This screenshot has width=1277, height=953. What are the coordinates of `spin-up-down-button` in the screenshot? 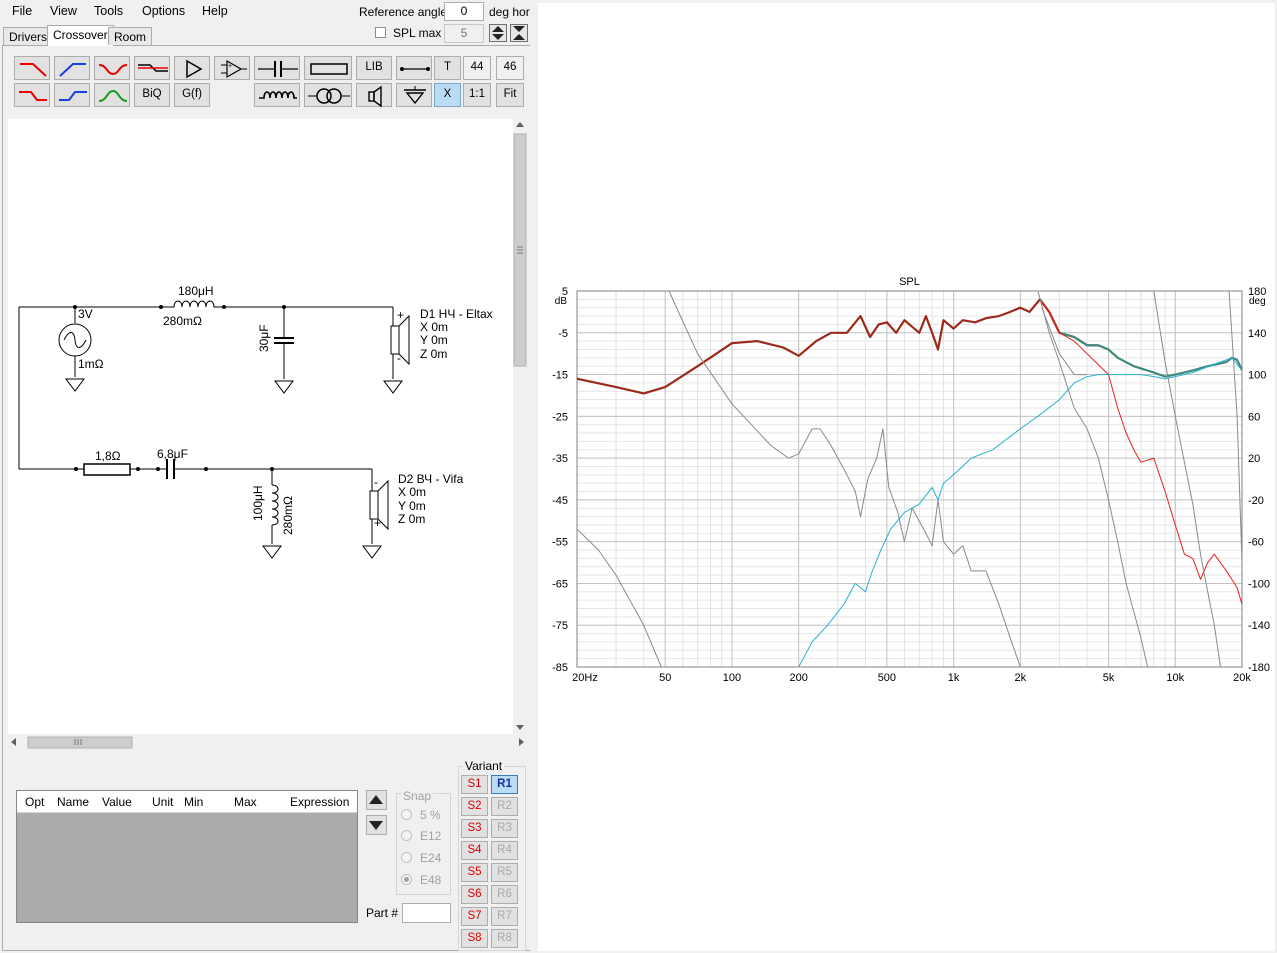 It's located at (498, 33).